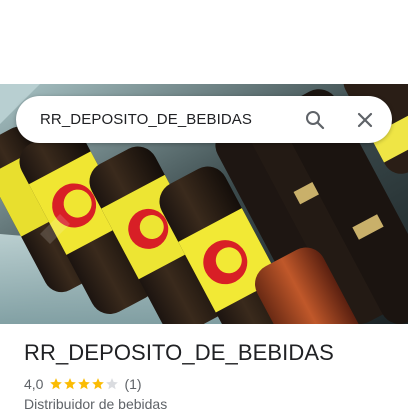 The height and width of the screenshot is (412, 408). What do you see at coordinates (132, 384) in the screenshot?
I see `review-count-link: (1)` at bounding box center [132, 384].